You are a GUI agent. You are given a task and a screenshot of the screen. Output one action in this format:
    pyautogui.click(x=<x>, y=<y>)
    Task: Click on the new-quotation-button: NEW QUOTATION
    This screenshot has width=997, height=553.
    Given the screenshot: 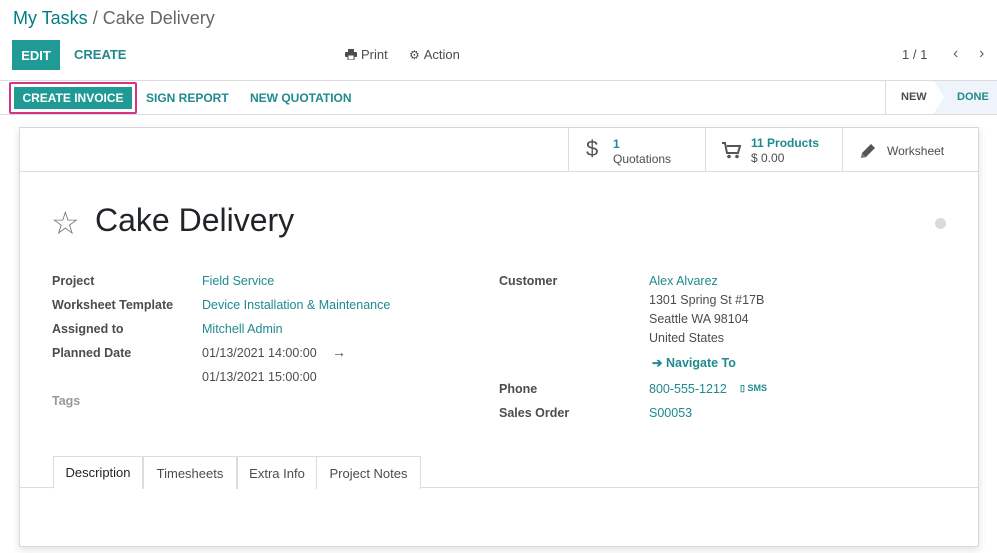 What is the action you would take?
    pyautogui.click(x=301, y=98)
    